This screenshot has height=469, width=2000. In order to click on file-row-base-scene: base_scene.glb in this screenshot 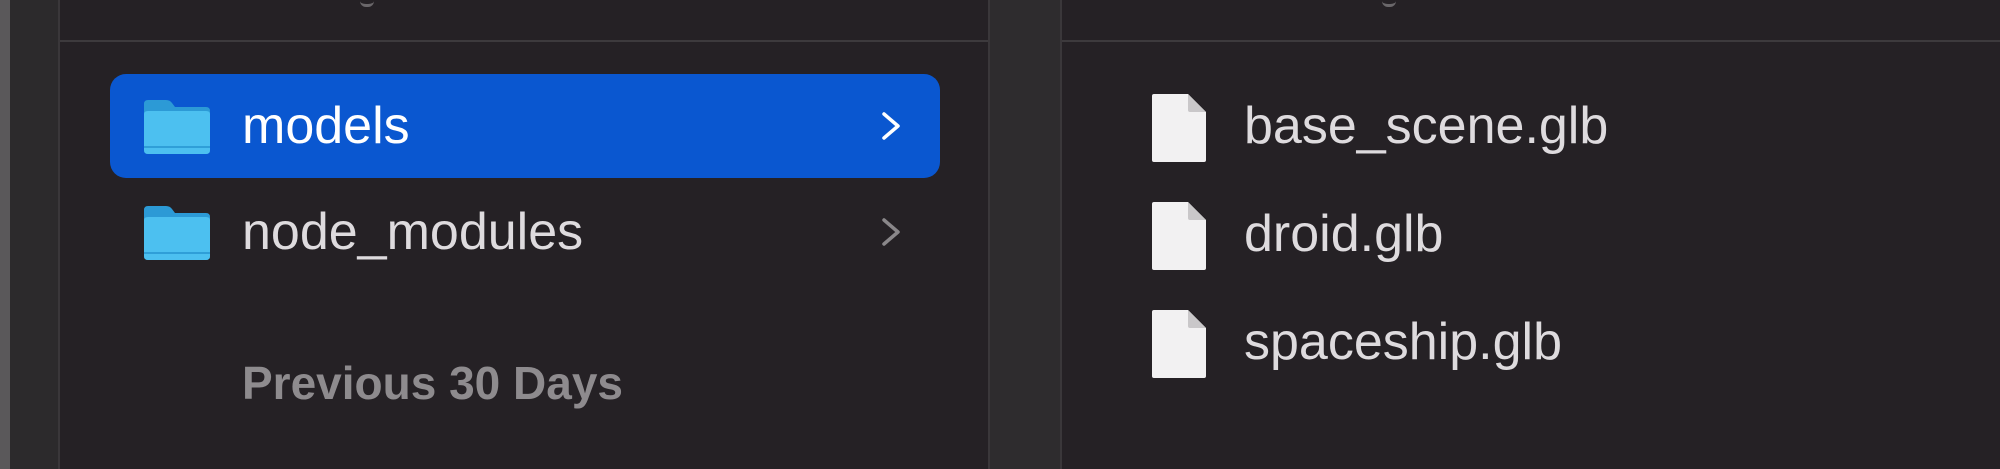, I will do `click(1548, 126)`.